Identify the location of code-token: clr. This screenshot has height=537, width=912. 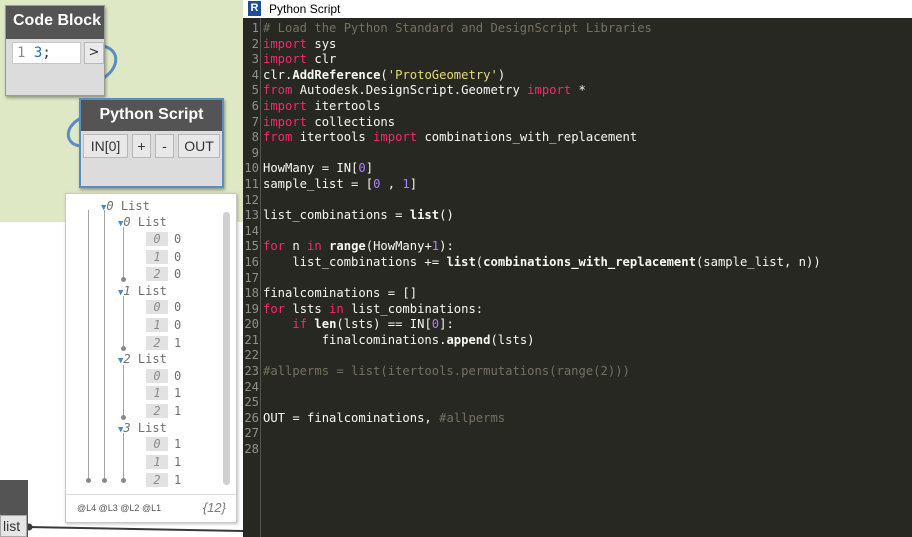
(322, 59).